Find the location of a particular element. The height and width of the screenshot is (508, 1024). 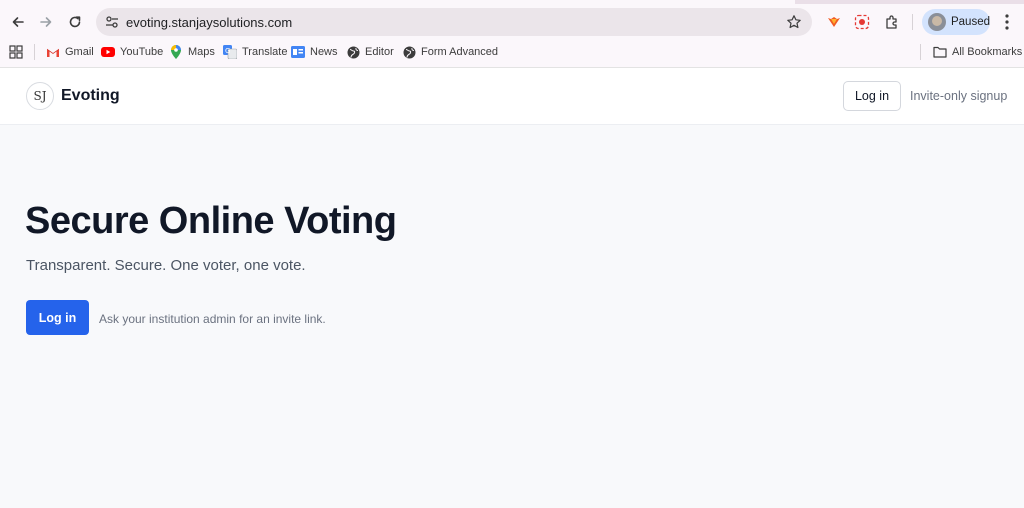

extensions-puzzle-icon is located at coordinates (892, 22).